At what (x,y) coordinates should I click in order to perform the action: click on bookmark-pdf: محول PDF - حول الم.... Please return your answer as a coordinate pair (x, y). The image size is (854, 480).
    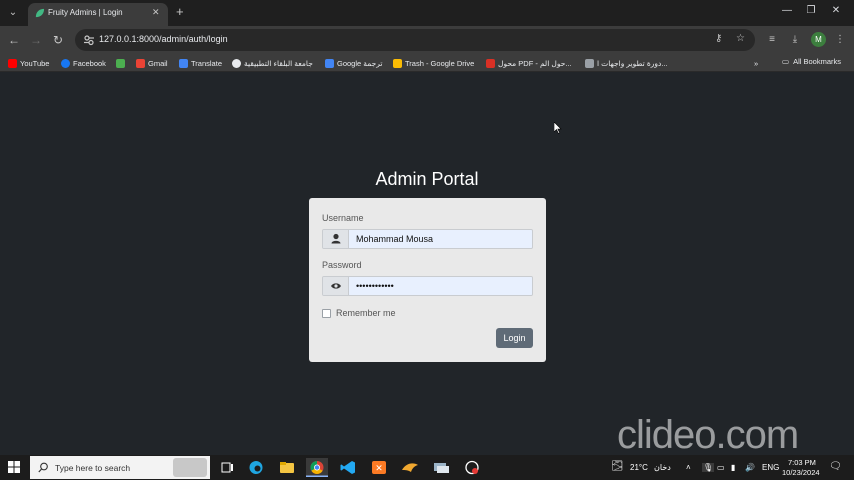
    Looking at the image, I should click on (529, 63).